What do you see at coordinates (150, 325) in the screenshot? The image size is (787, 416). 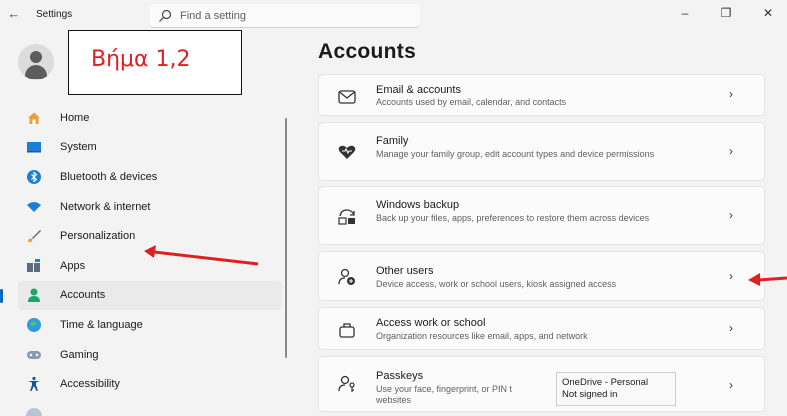 I see `sidebar-item-time-language: Time & language` at bounding box center [150, 325].